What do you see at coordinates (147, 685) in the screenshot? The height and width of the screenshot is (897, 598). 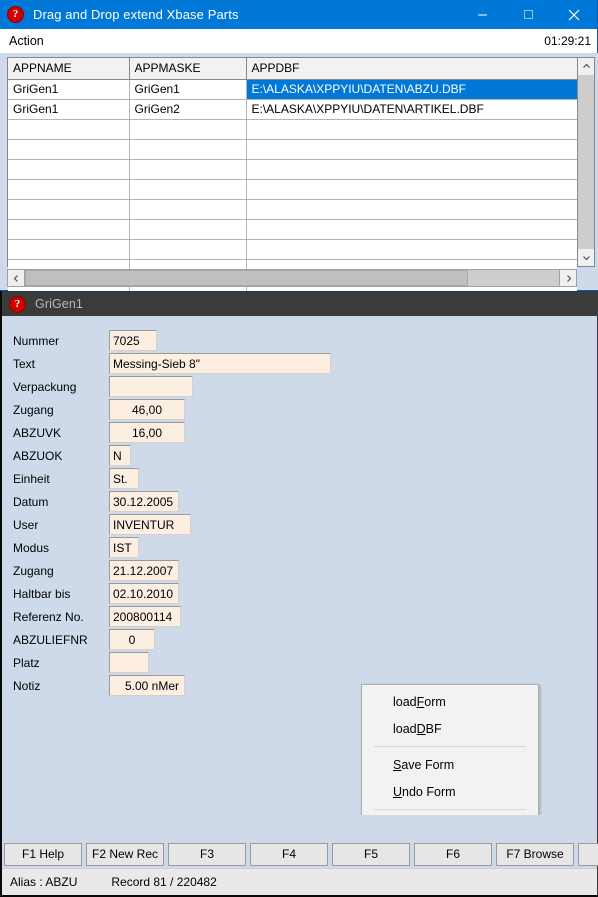 I see `field-input: 5.00 nMer` at bounding box center [147, 685].